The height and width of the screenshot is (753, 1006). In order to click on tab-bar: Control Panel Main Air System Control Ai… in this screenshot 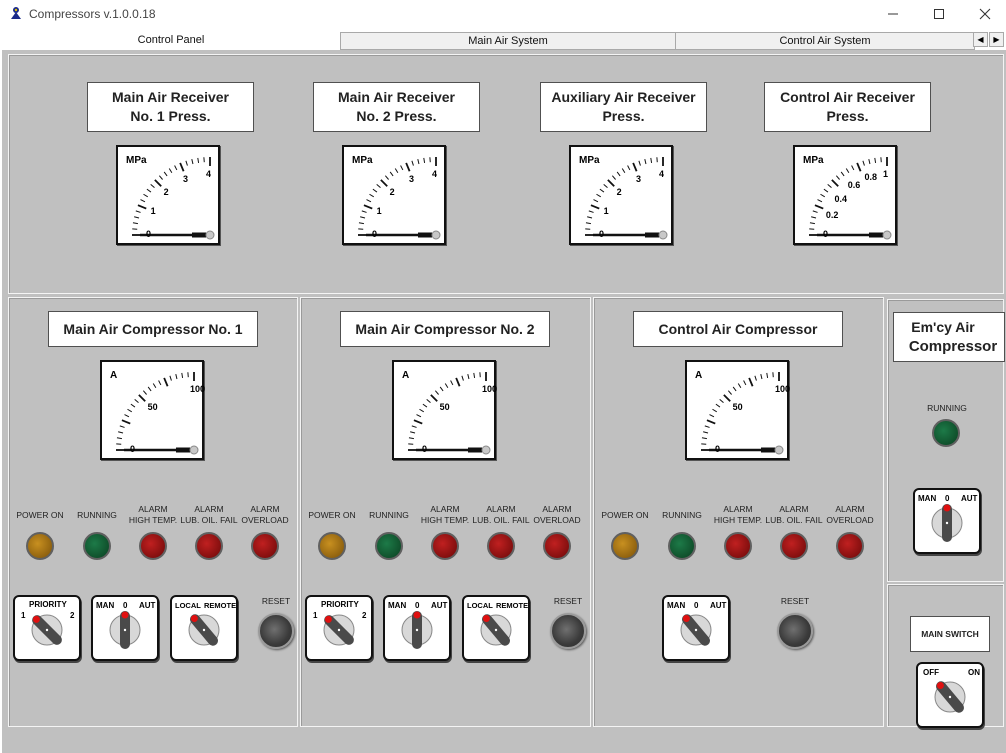, I will do `click(504, 40)`.